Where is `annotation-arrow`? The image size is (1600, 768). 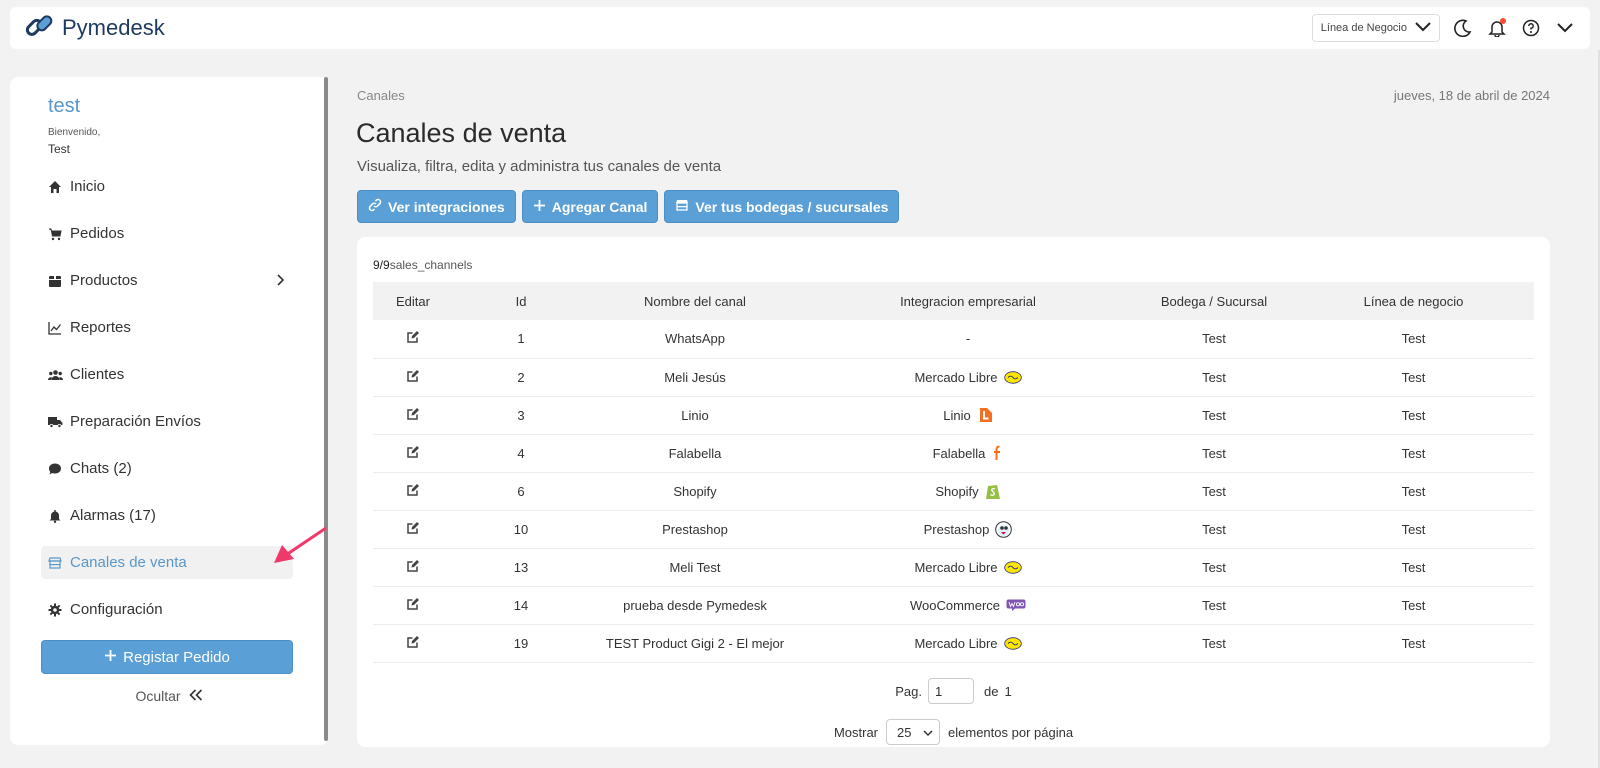
annotation-arrow is located at coordinates (302, 548).